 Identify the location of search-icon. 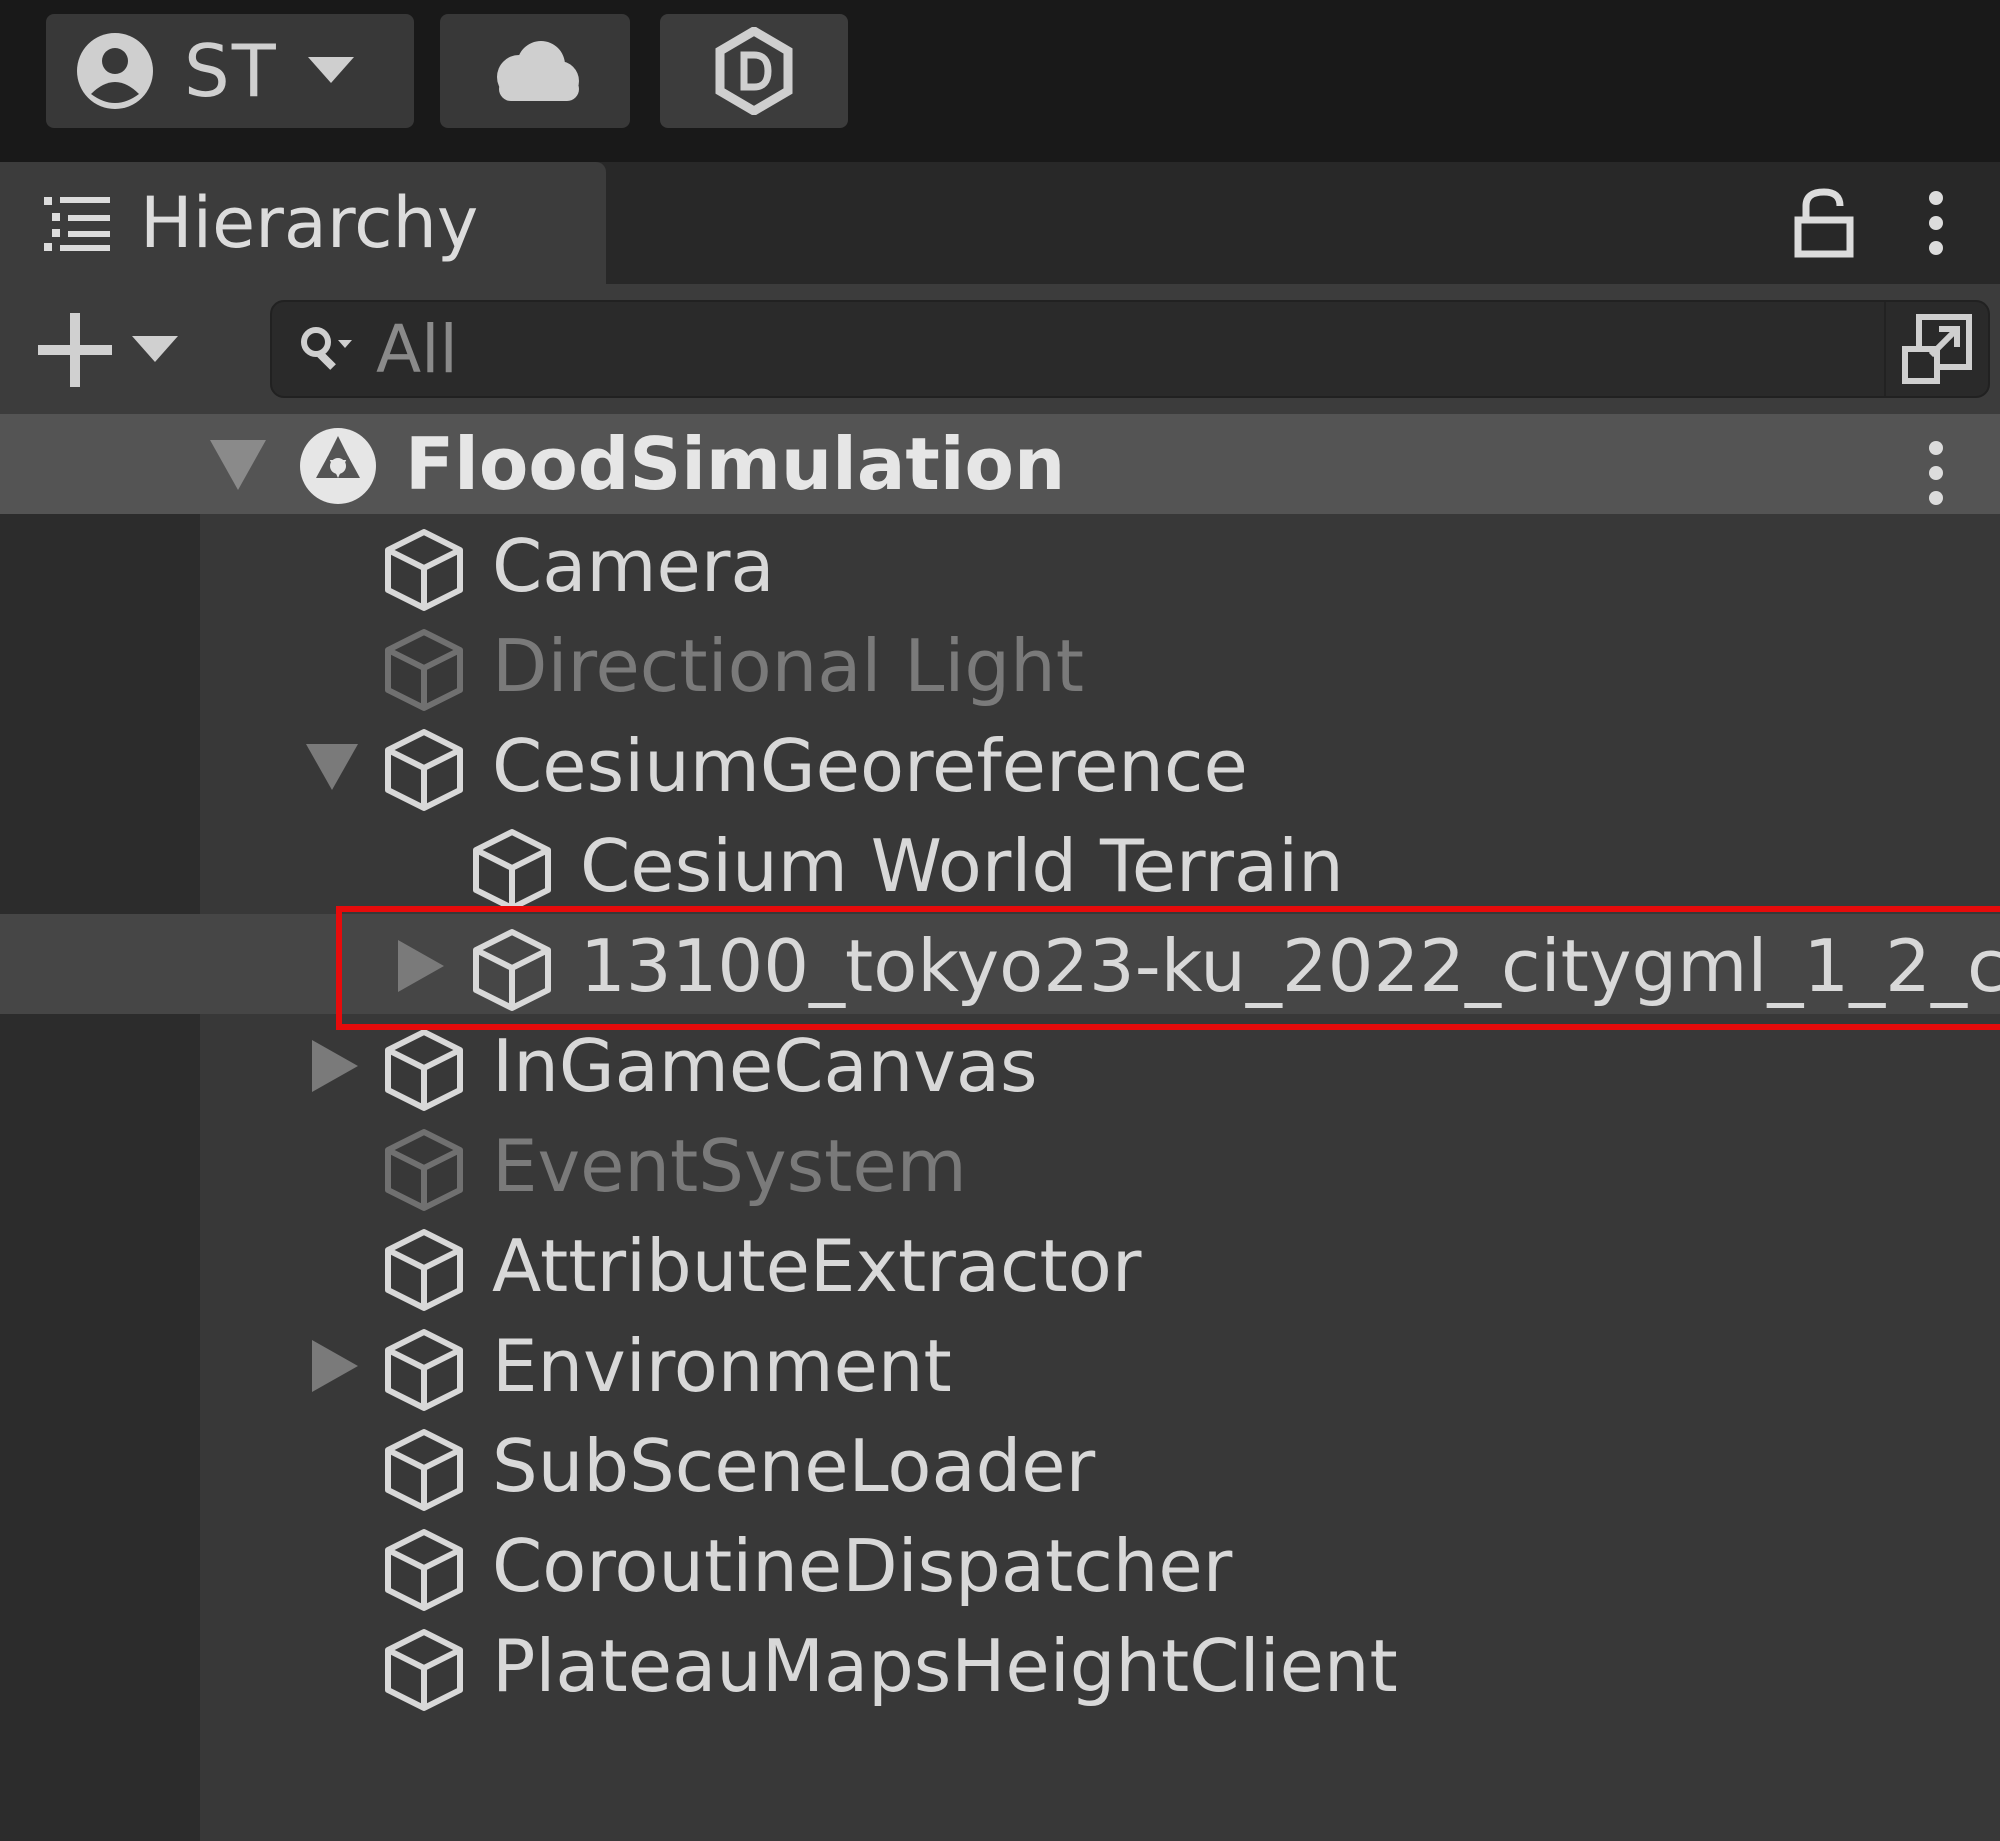
(326, 348).